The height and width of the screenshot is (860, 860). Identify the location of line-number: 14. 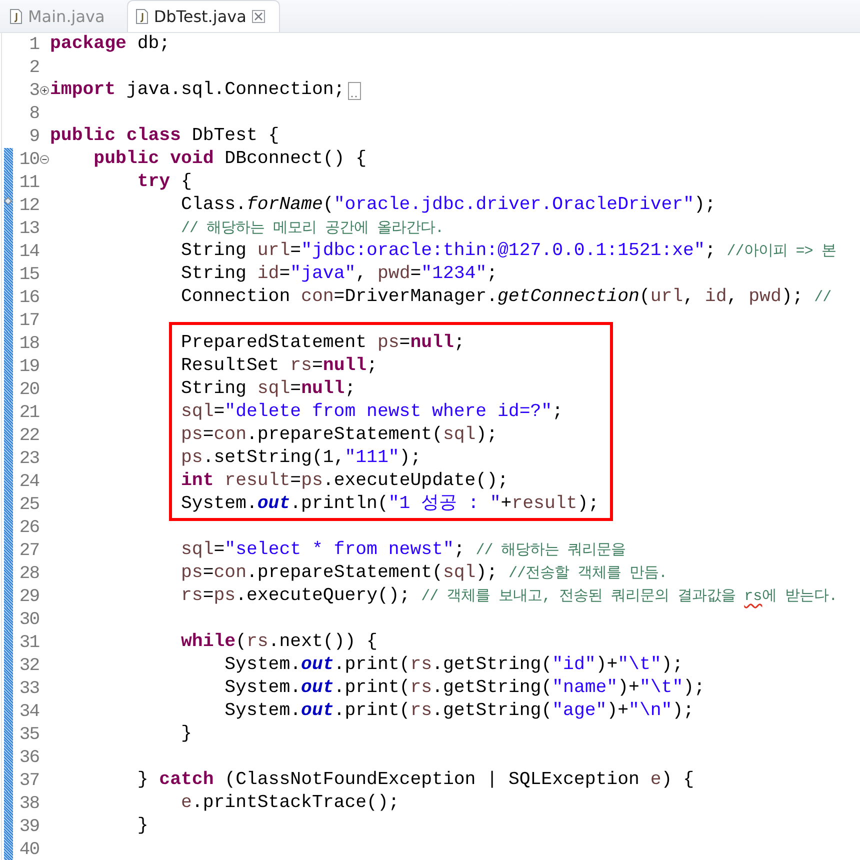
(28, 252).